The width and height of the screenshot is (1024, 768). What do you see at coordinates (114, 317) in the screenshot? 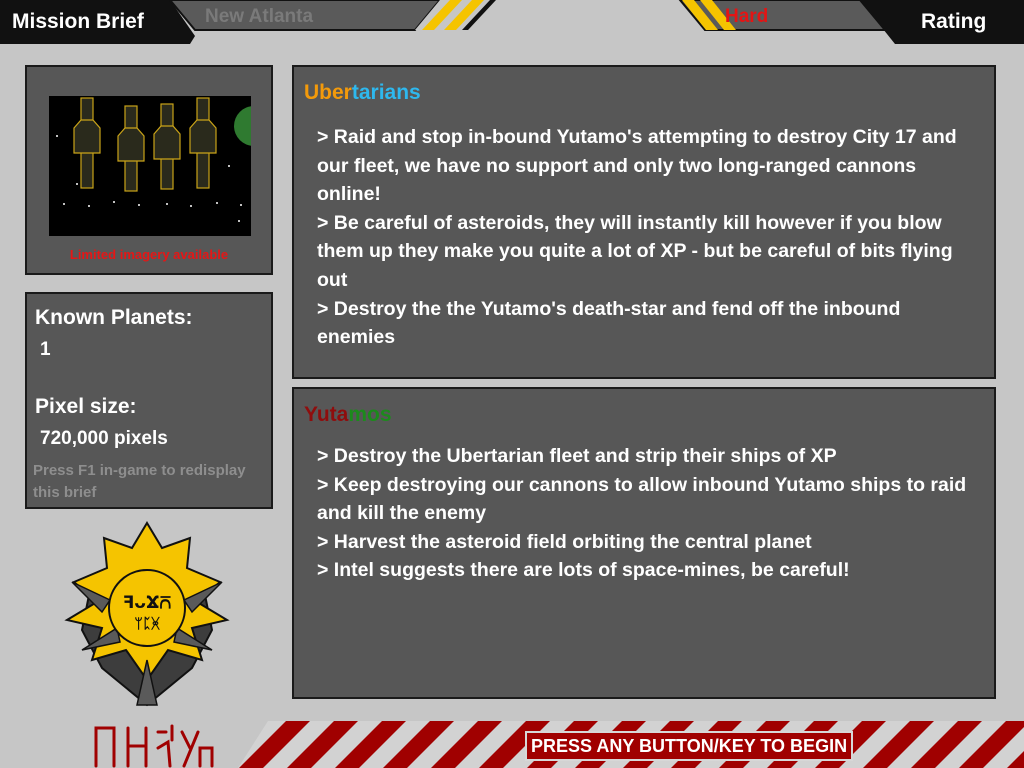
I see `known-planets-label: Known Planets:` at bounding box center [114, 317].